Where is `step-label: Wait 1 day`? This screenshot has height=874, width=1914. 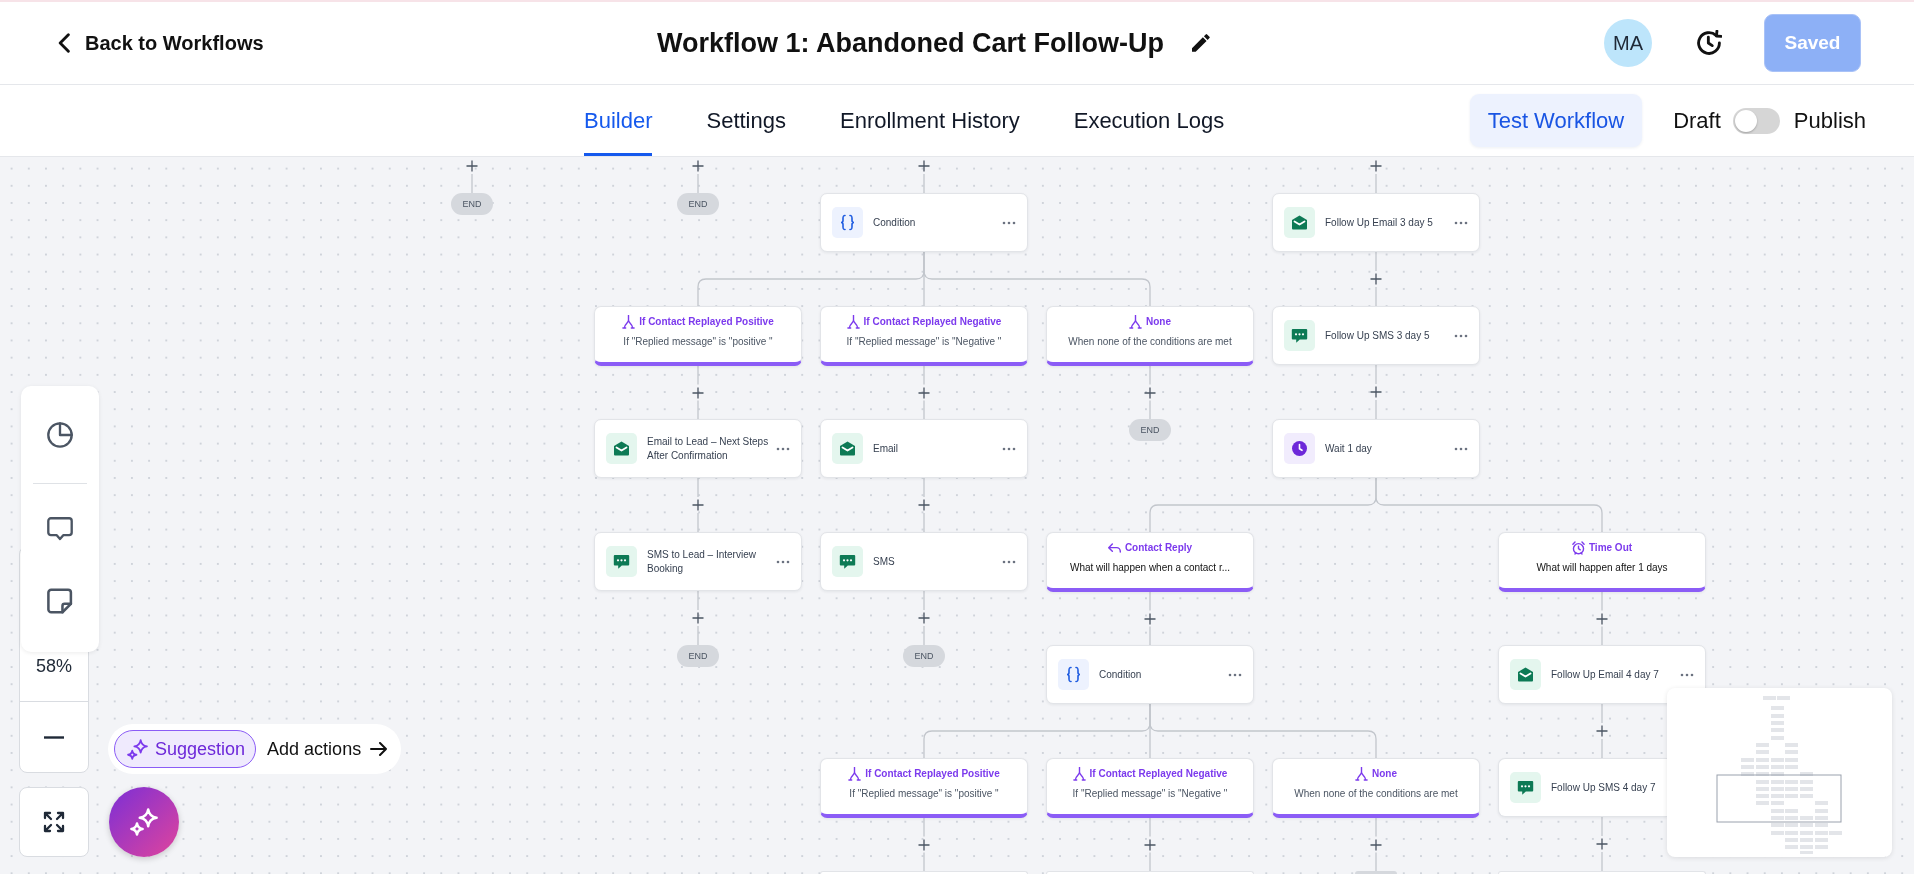
step-label: Wait 1 day is located at coordinates (1349, 448).